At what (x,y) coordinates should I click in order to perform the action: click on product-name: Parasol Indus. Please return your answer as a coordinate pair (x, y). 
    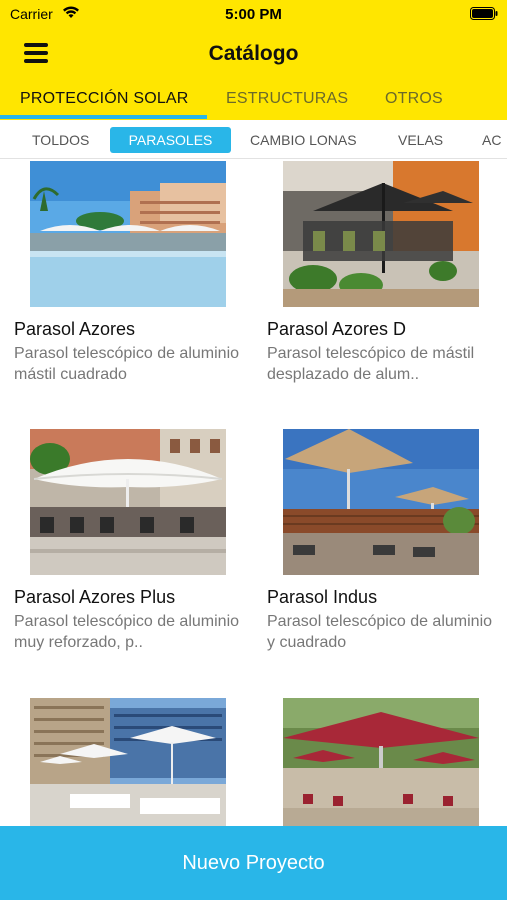
    Looking at the image, I should click on (322, 597).